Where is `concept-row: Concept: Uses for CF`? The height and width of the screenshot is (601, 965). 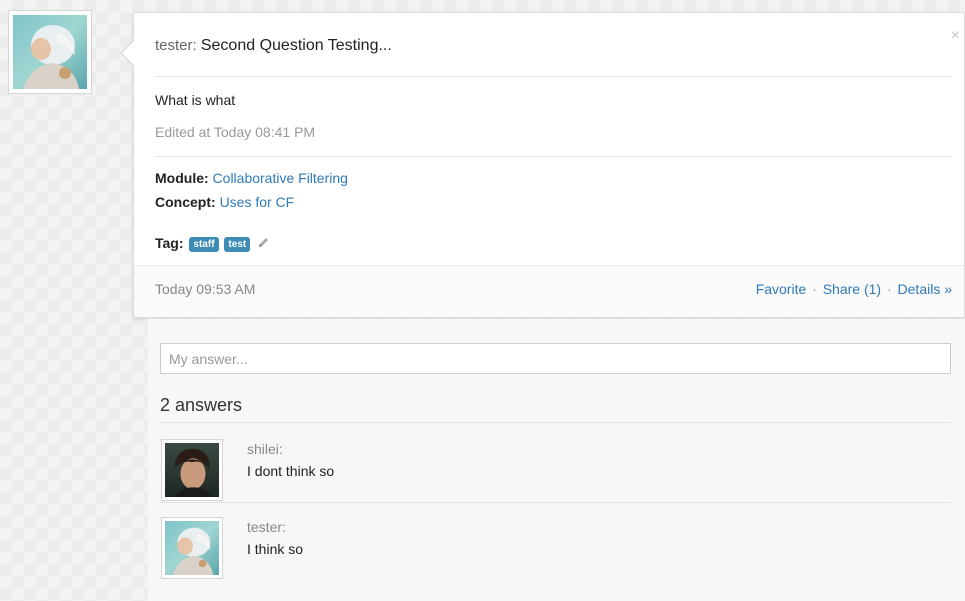
concept-row: Concept: Uses for CF is located at coordinates (224, 202).